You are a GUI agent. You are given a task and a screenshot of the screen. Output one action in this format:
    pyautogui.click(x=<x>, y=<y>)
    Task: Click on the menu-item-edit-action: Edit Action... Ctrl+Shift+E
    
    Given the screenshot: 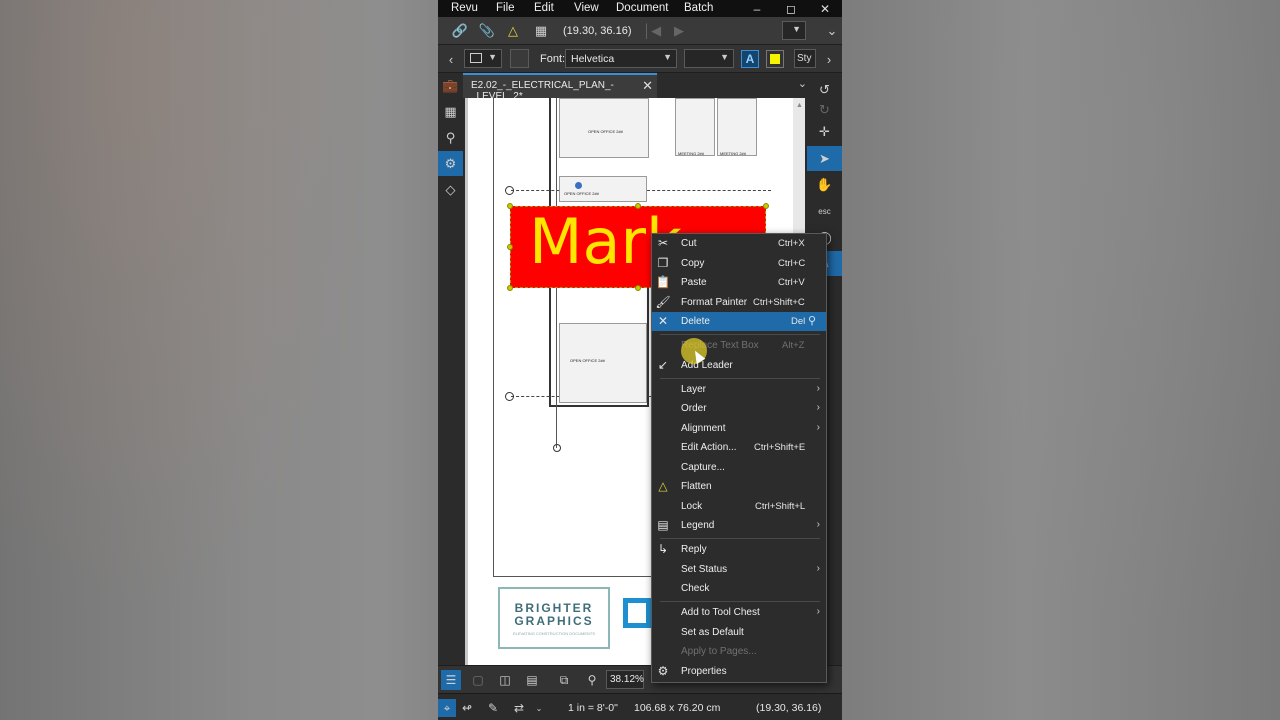 What is the action you would take?
    pyautogui.click(x=739, y=447)
    